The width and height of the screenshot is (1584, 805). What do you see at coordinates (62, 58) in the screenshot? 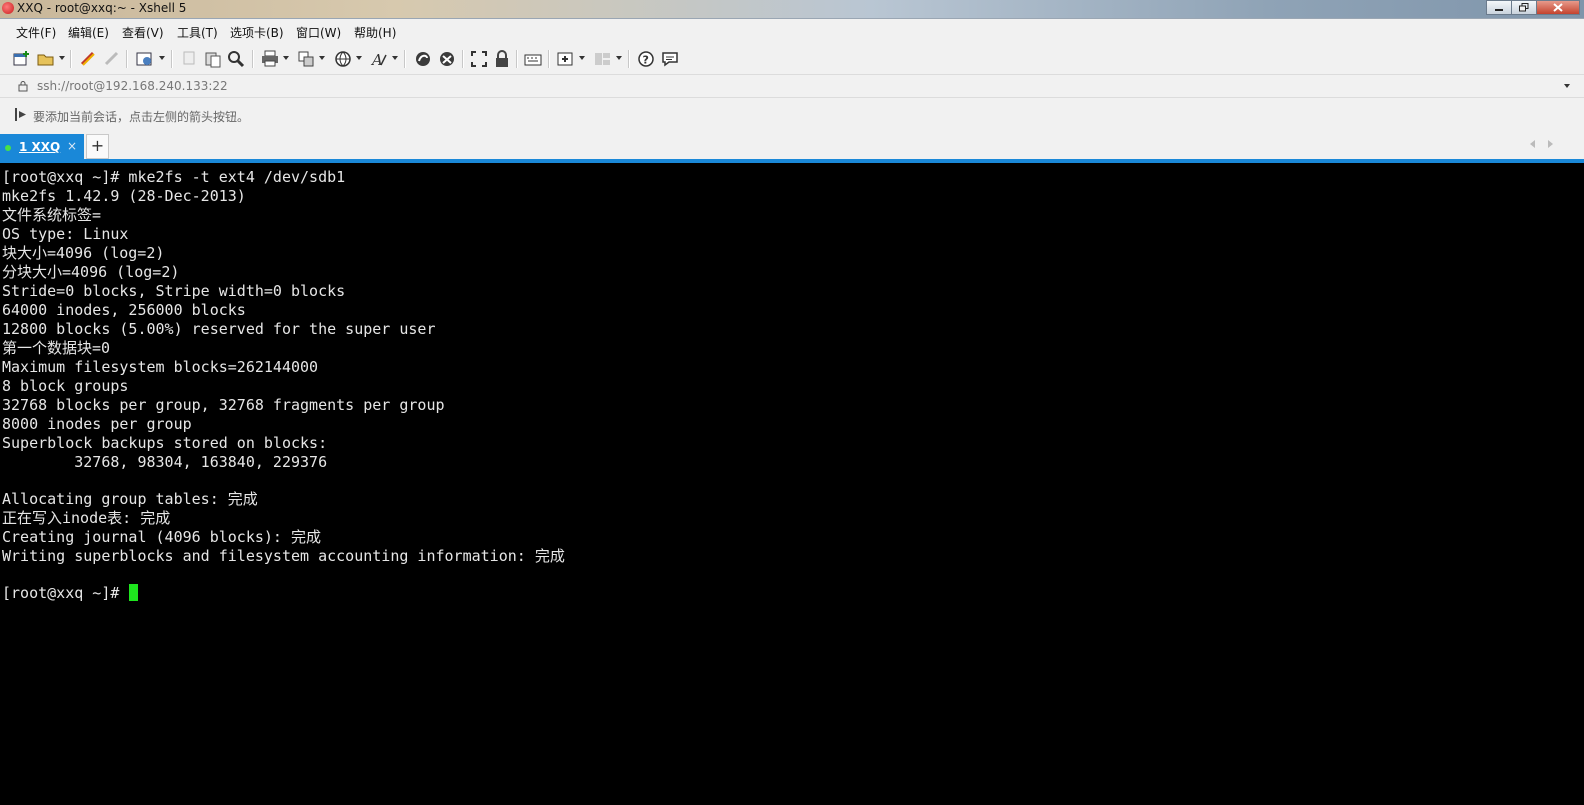
I see `open-dropdown-arrow` at bounding box center [62, 58].